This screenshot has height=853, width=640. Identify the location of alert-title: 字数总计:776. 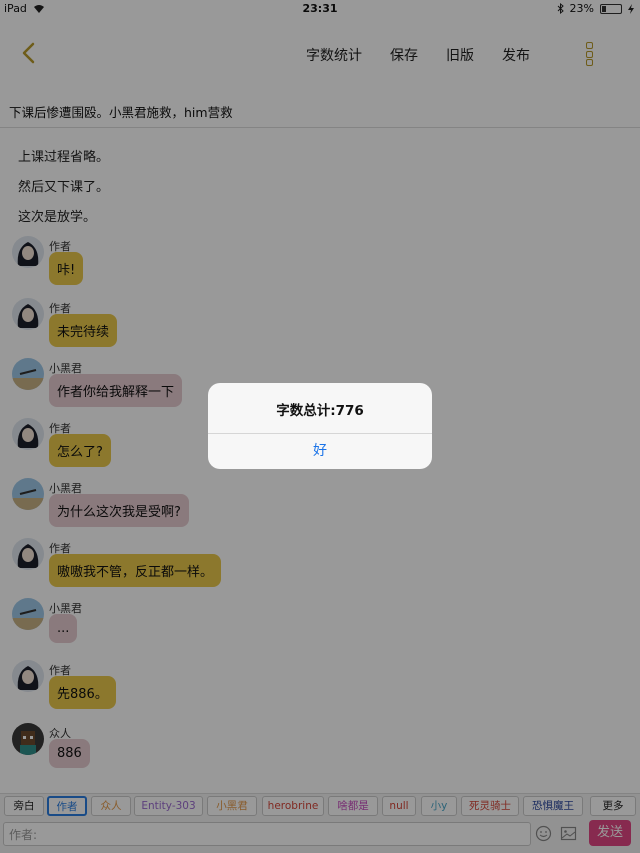
(320, 411).